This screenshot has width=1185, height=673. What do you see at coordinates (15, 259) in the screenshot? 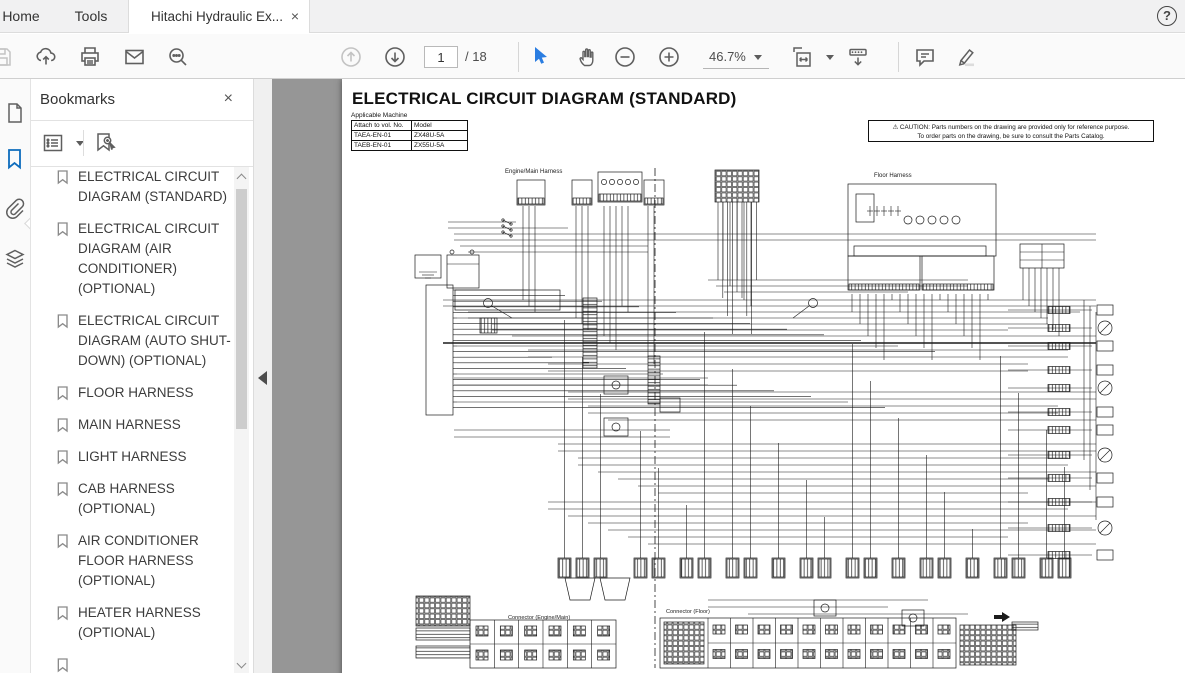
I see `layers-icon` at bounding box center [15, 259].